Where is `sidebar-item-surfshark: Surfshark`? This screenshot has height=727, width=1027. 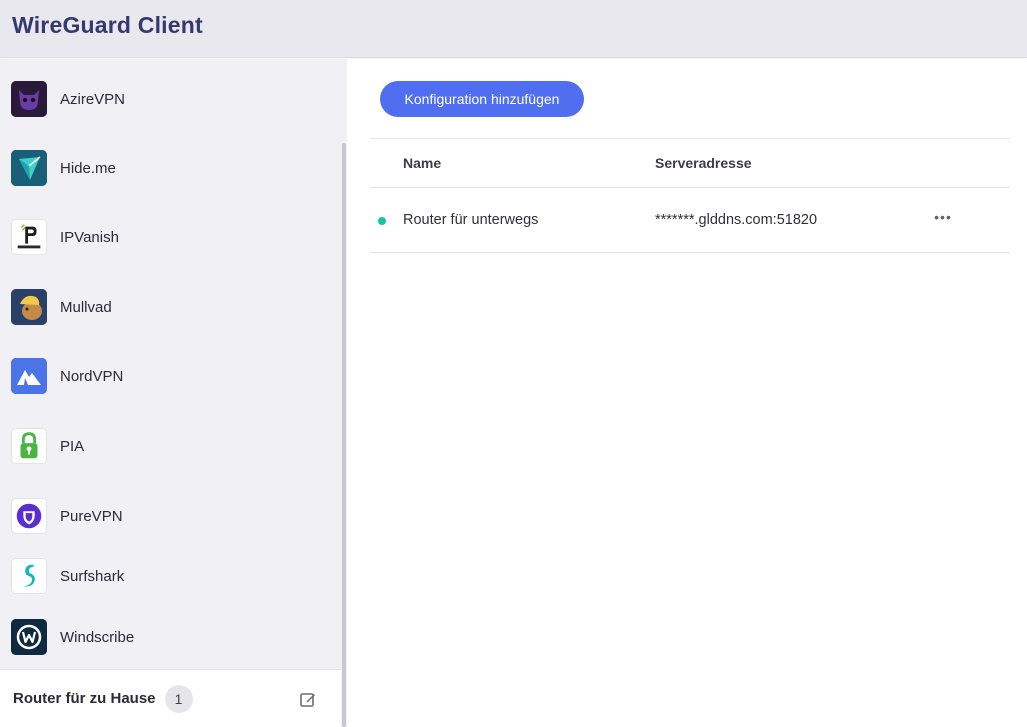 sidebar-item-surfshark: Surfshark is located at coordinates (170, 576).